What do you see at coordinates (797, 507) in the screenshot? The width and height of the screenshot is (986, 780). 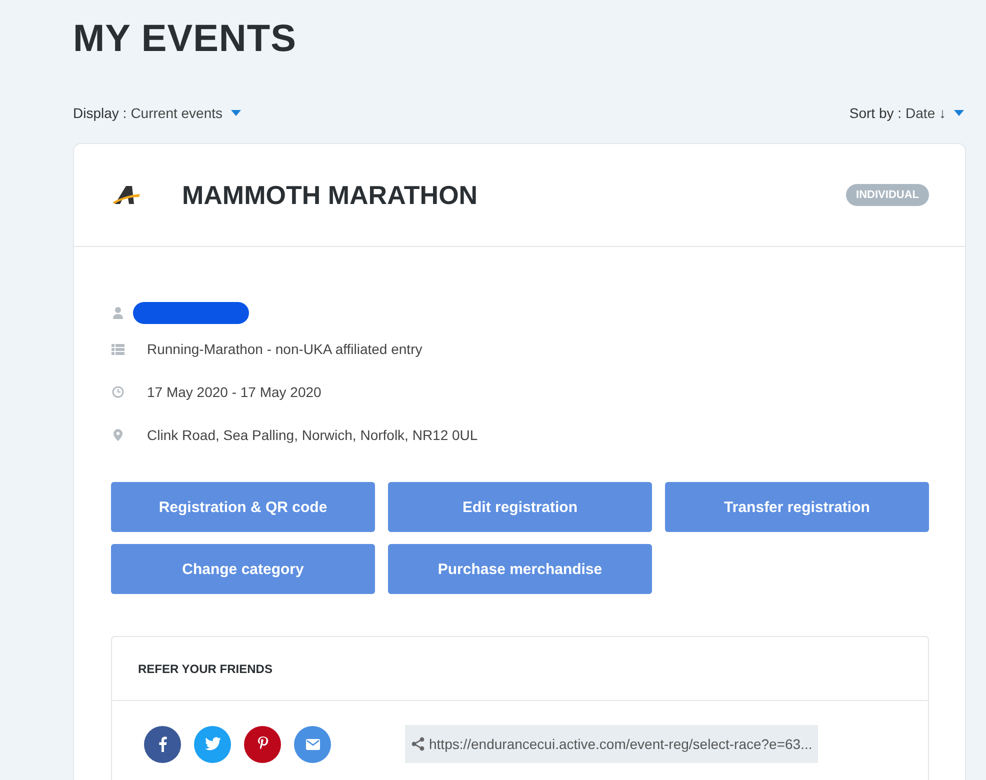 I see `action-button: Transfer registration` at bounding box center [797, 507].